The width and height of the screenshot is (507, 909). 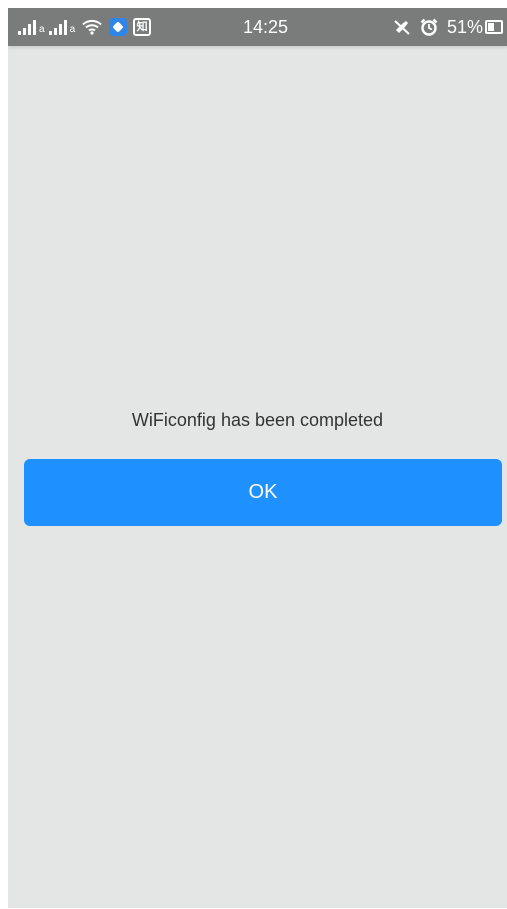 What do you see at coordinates (62, 27) in the screenshot?
I see `signal-icon-sim2: a` at bounding box center [62, 27].